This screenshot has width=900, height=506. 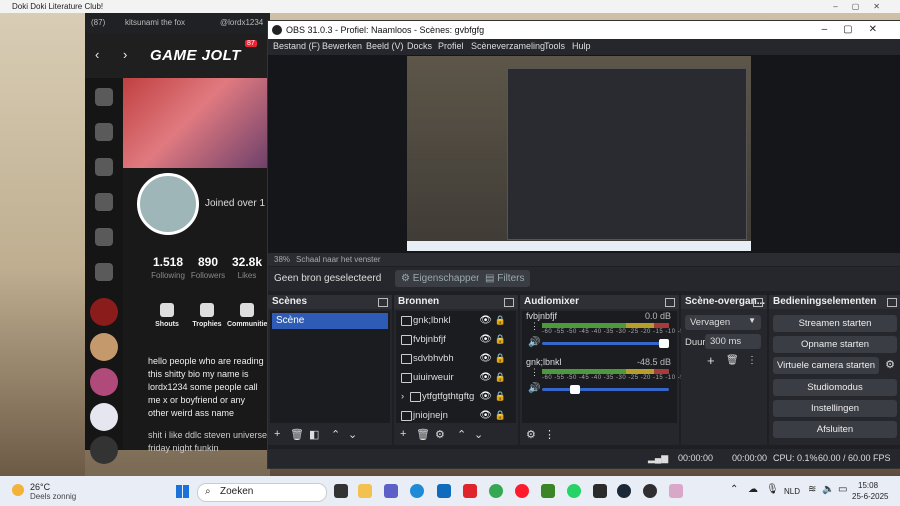 I want to click on quests-icon, so click(x=104, y=202).